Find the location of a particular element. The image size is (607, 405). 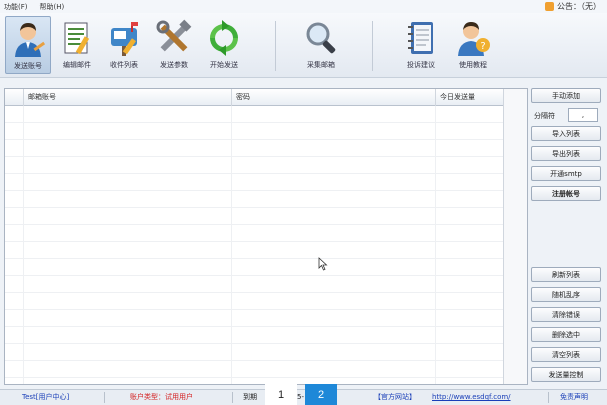

notice-icon is located at coordinates (549, 6).